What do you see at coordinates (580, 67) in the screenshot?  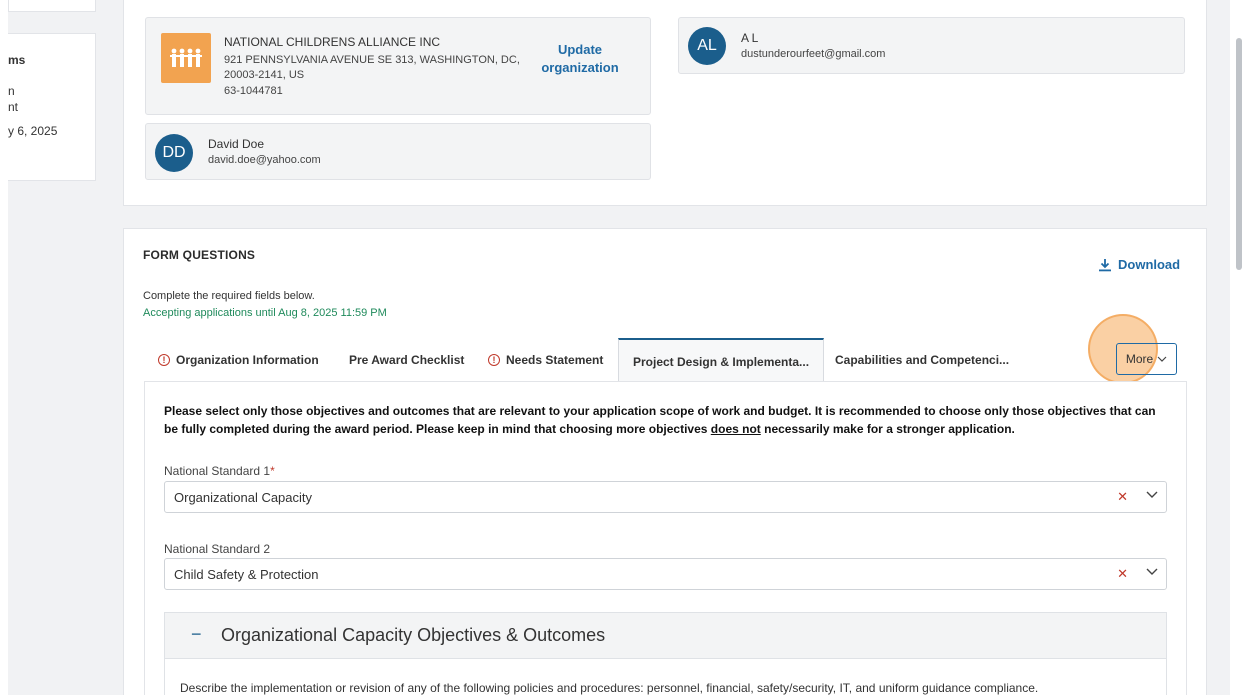 I see `update-organization-label: organization` at bounding box center [580, 67].